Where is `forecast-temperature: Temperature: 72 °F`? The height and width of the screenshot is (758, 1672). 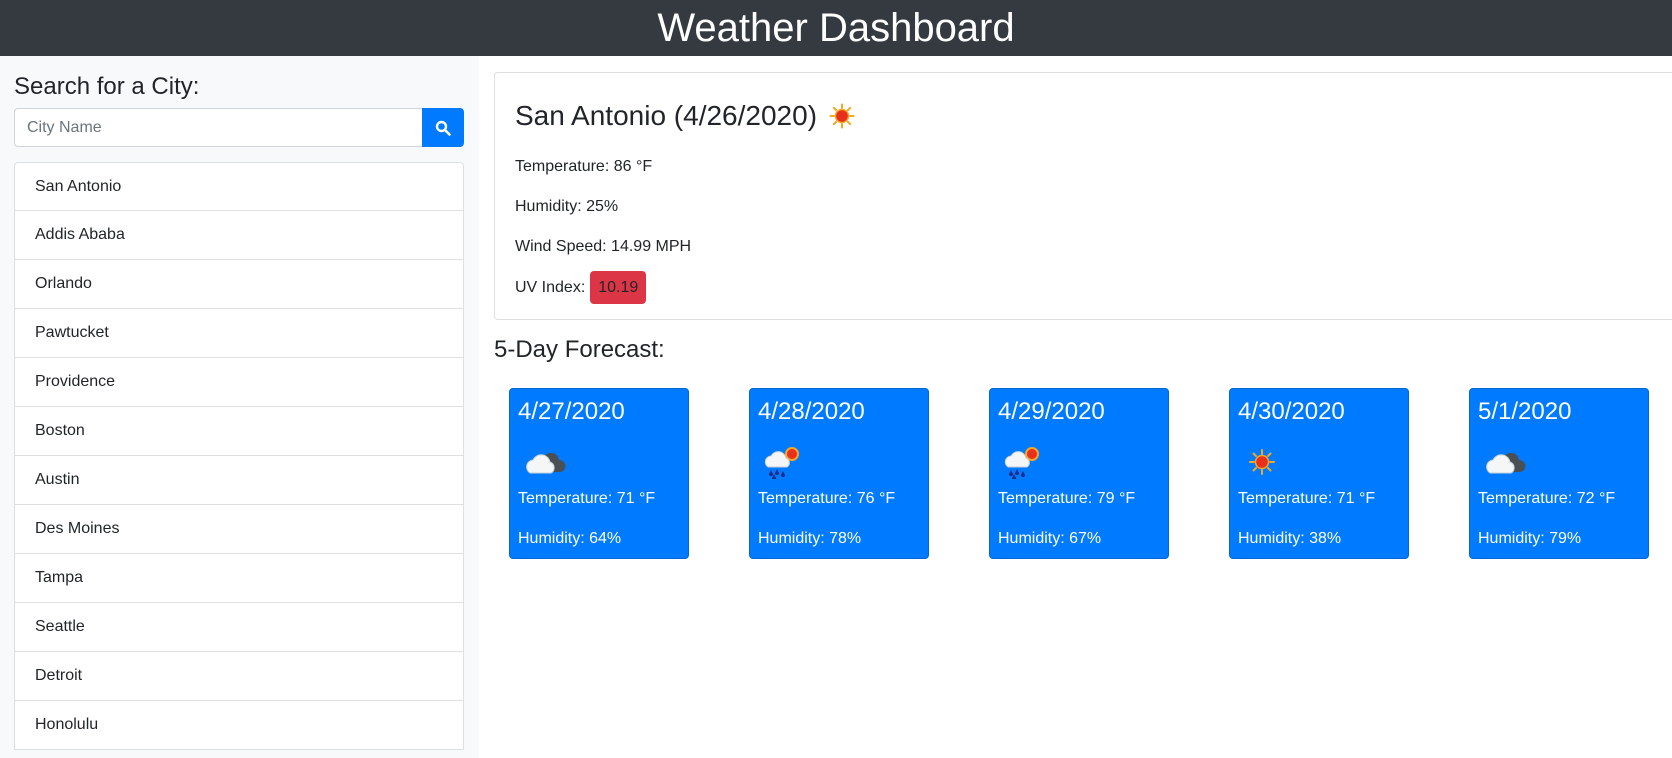 forecast-temperature: Temperature: 72 °F is located at coordinates (1547, 498).